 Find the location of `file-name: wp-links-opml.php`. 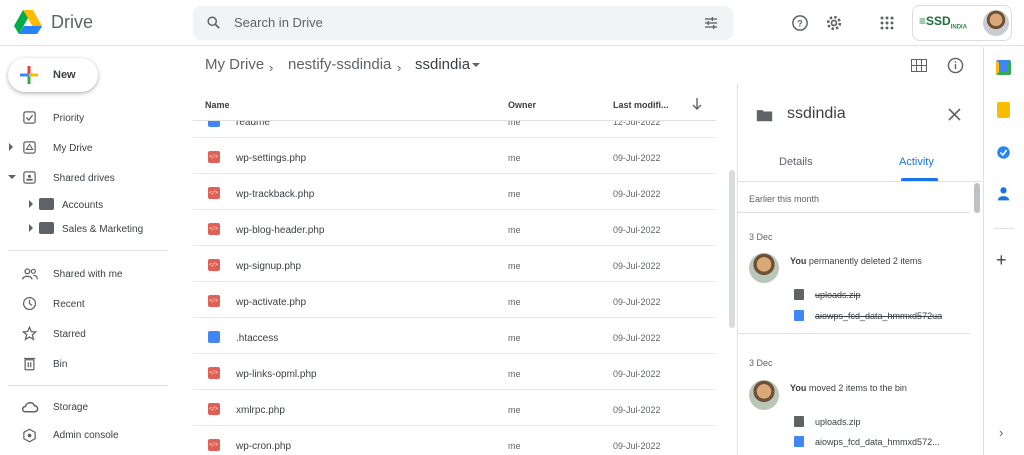

file-name: wp-links-opml.php is located at coordinates (276, 374).